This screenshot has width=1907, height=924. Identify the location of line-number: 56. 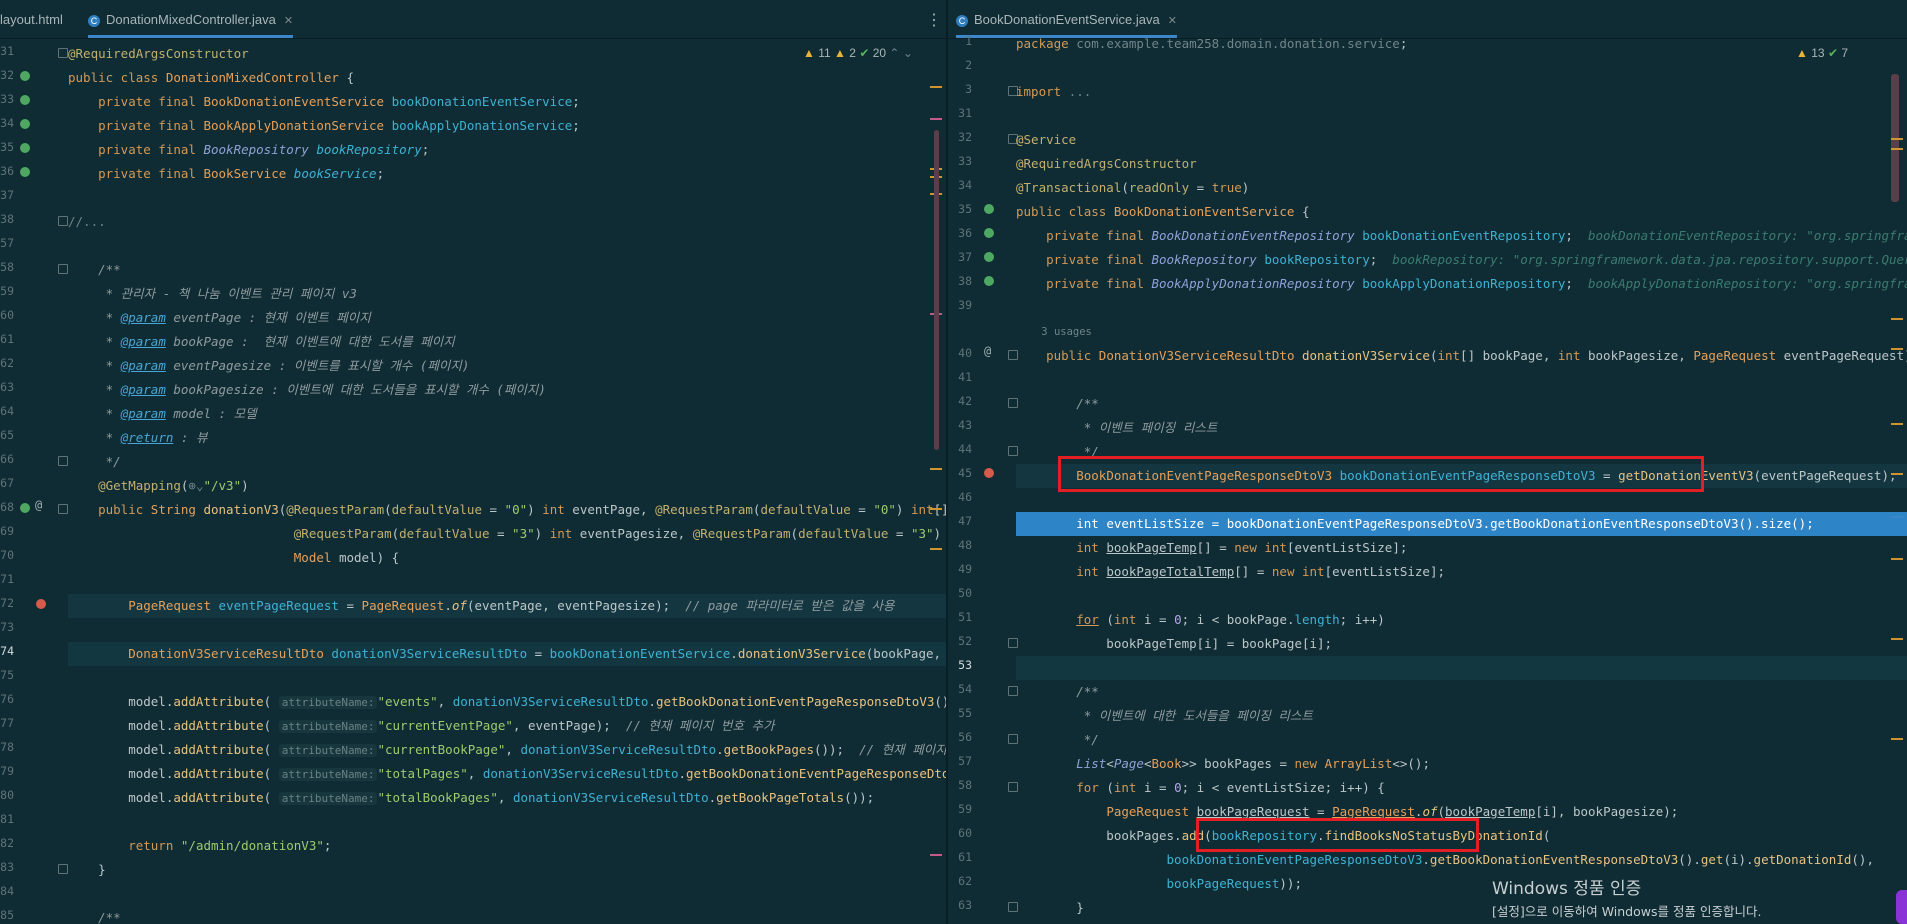
(965, 737).